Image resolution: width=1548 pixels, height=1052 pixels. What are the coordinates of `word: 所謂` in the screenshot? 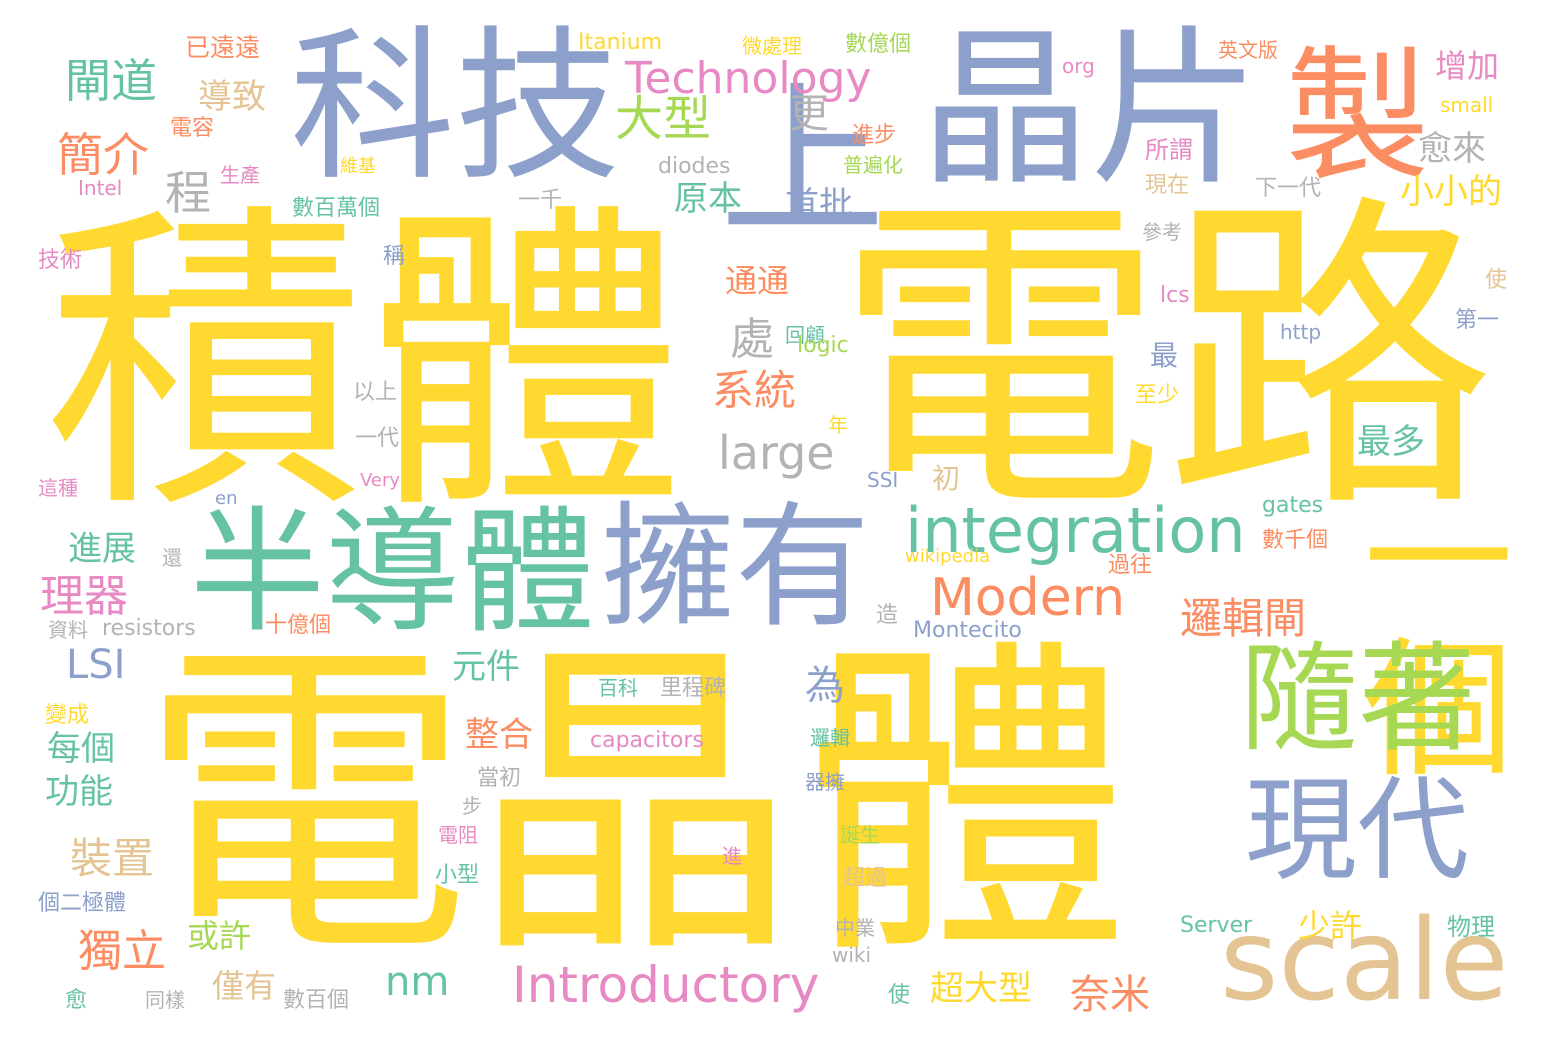 It's located at (1169, 150).